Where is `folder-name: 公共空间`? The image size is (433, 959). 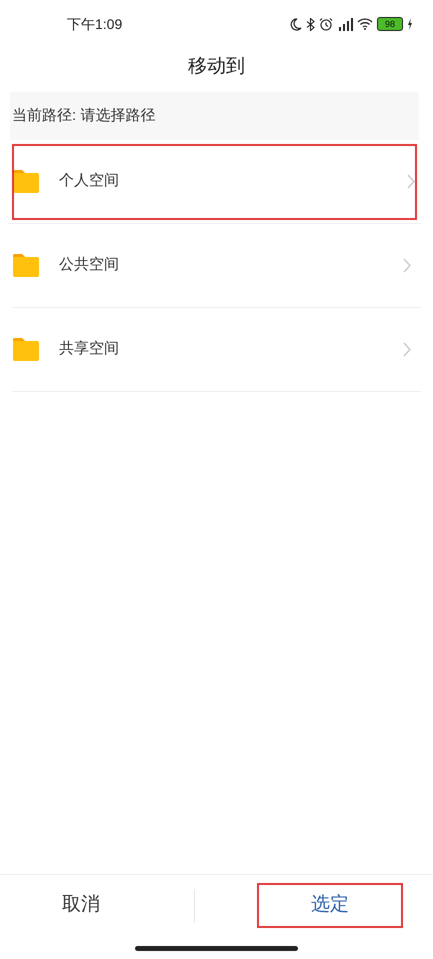
folder-name: 公共空间 is located at coordinates (89, 265).